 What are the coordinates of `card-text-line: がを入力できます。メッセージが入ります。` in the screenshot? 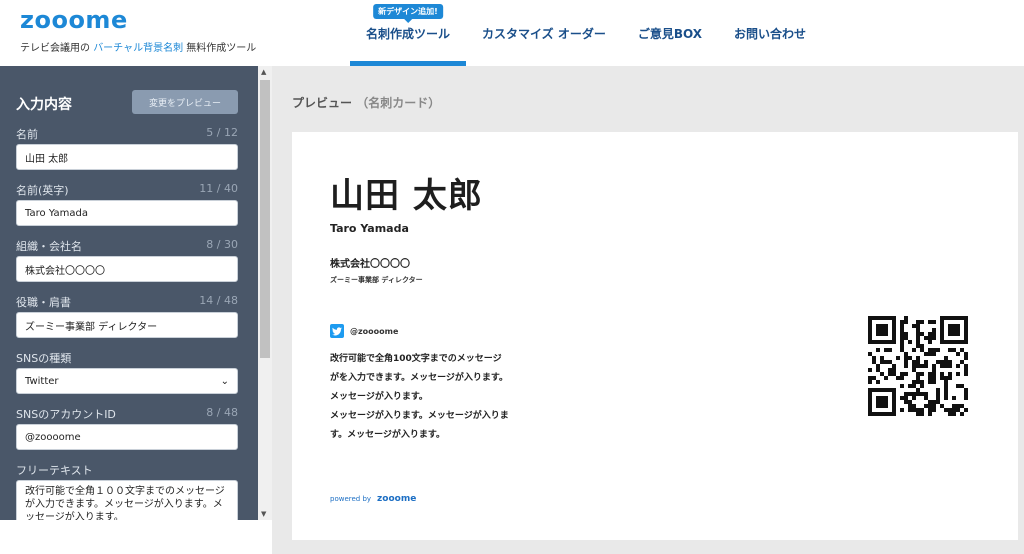 It's located at (419, 378).